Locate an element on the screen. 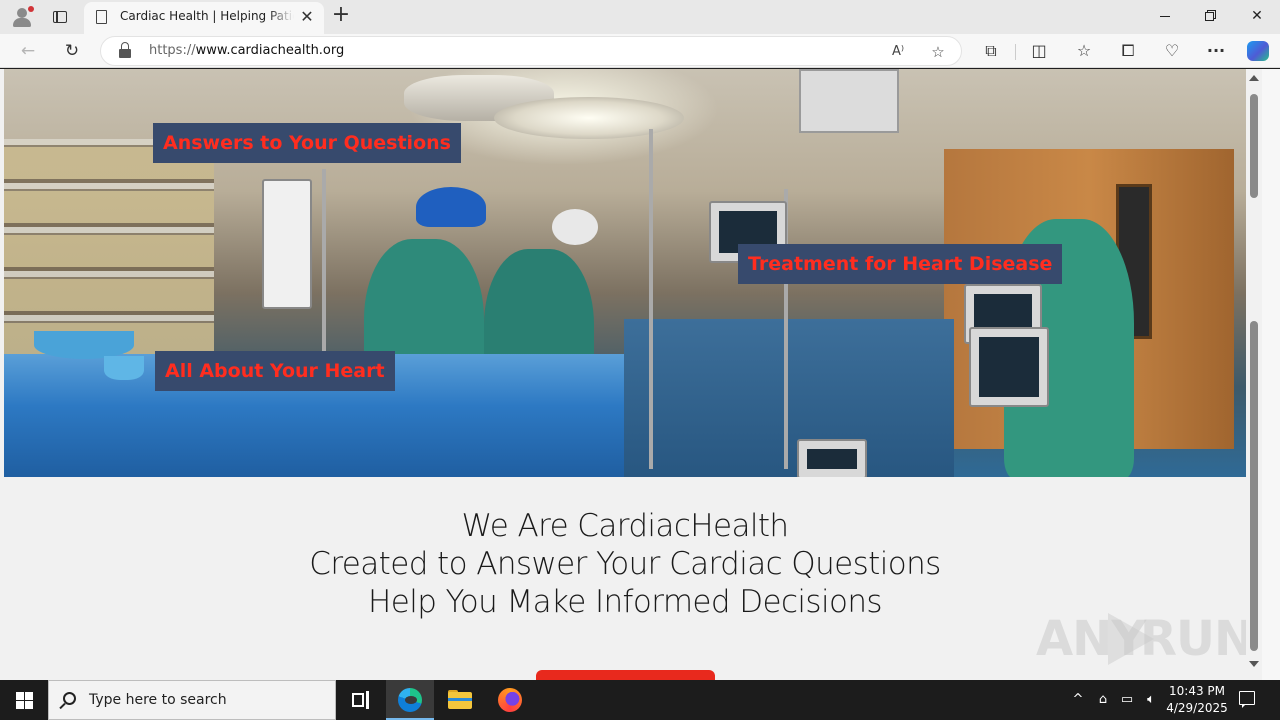 The width and height of the screenshot is (1280, 720). read-aloud-icon: A⁾ is located at coordinates (898, 52).